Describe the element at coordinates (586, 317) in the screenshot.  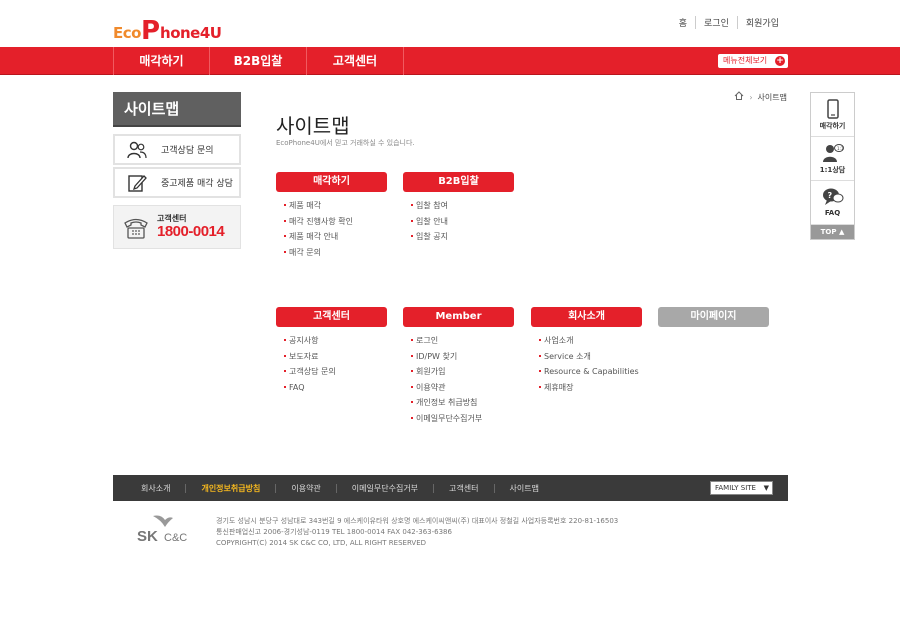
I see `group-company-title: 회사소개` at that location.